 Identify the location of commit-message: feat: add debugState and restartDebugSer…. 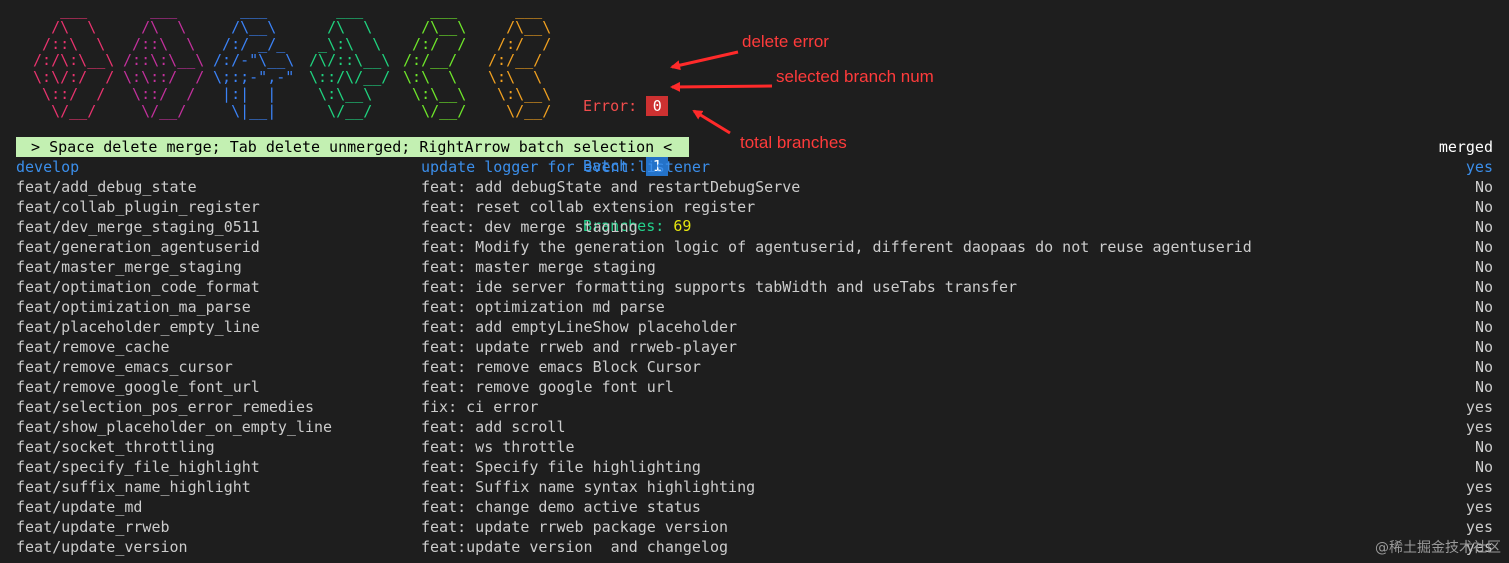
(611, 187).